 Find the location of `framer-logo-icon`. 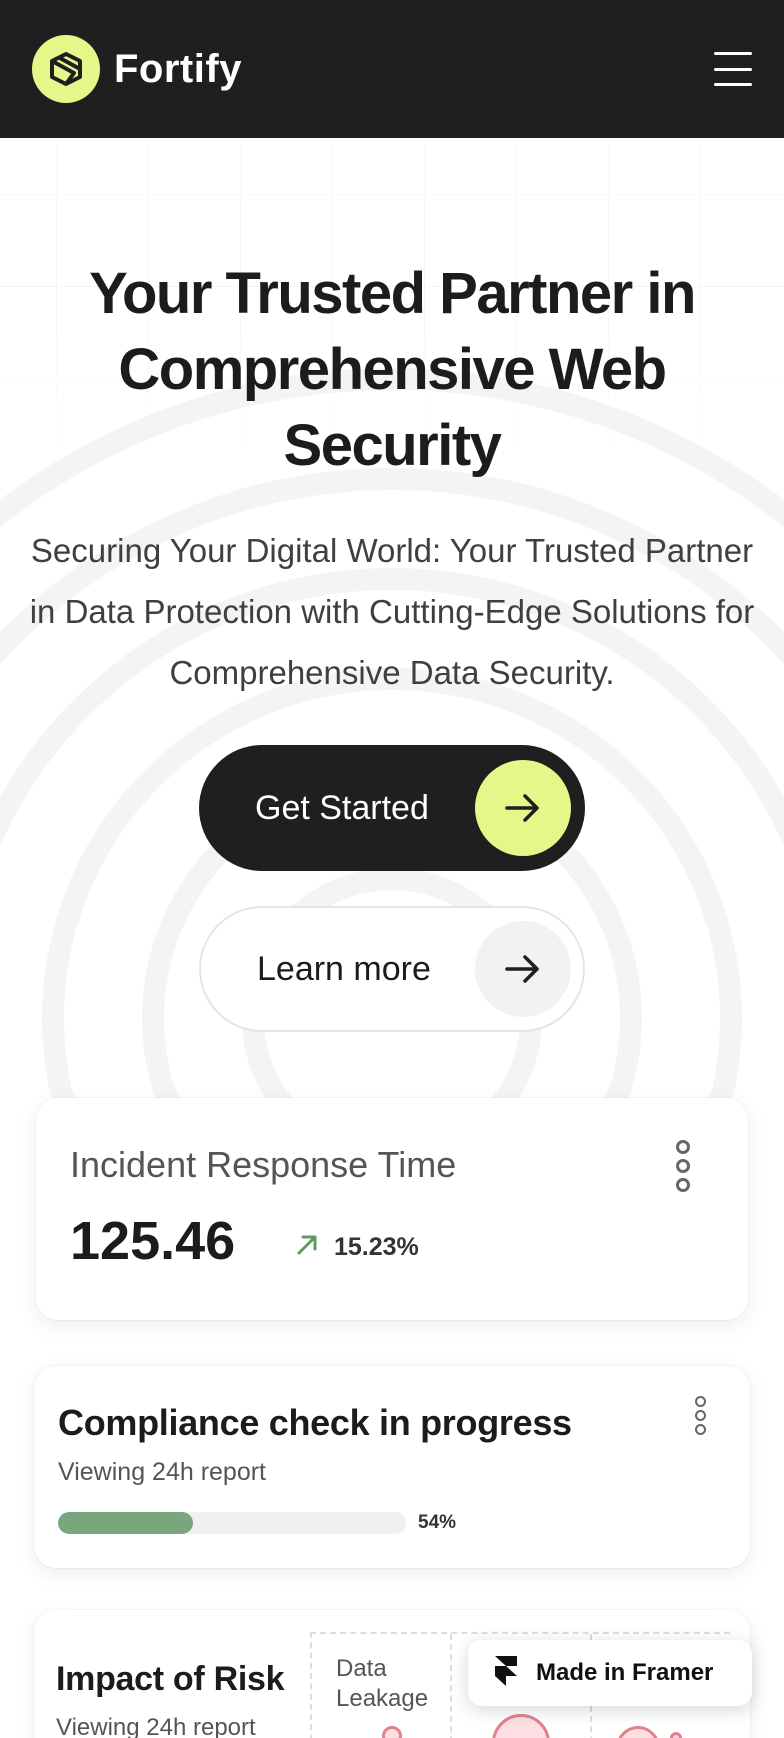

framer-logo-icon is located at coordinates (506, 1673).